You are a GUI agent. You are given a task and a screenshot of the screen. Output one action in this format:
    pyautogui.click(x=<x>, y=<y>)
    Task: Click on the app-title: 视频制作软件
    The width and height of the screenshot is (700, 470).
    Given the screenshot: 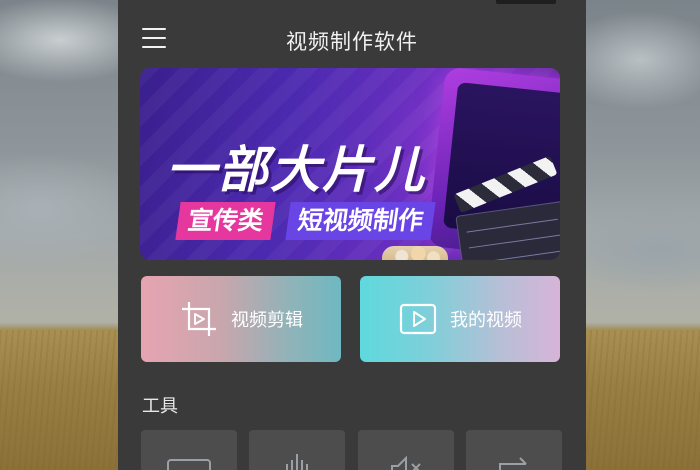 What is the action you would take?
    pyautogui.click(x=352, y=42)
    